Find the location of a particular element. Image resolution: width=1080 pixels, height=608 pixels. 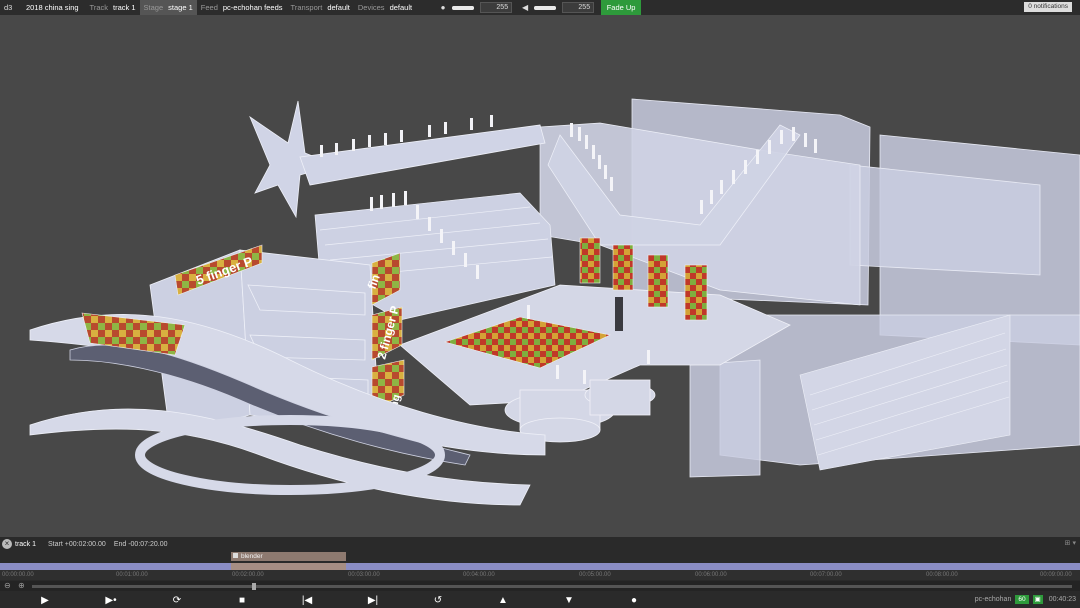

timeline-status: pc-echohan 60 ▣ 00:40:23 is located at coordinates (1025, 599).